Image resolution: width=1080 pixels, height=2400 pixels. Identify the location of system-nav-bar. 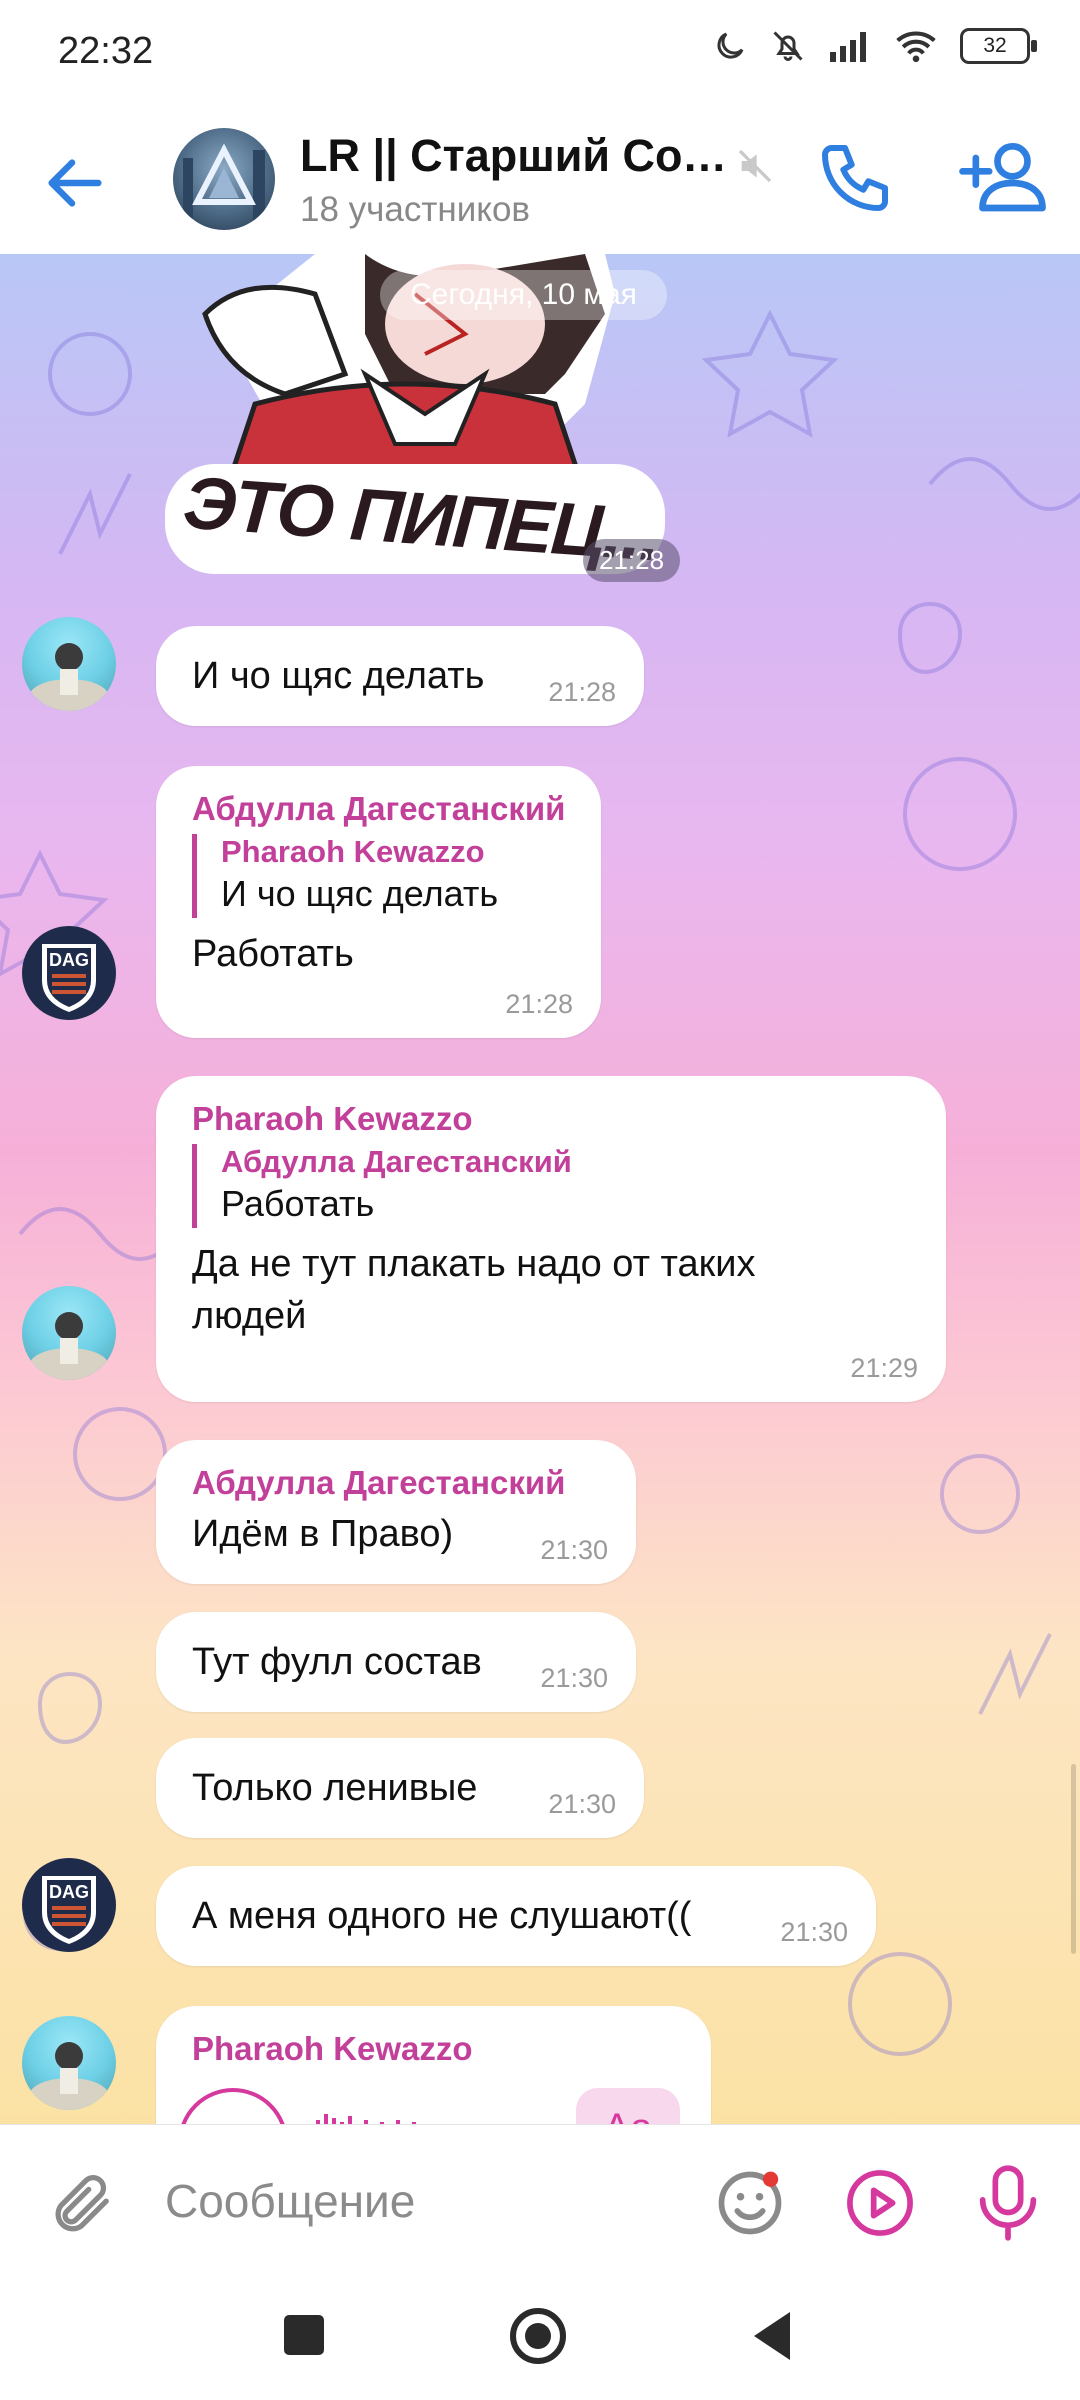
(540, 2336).